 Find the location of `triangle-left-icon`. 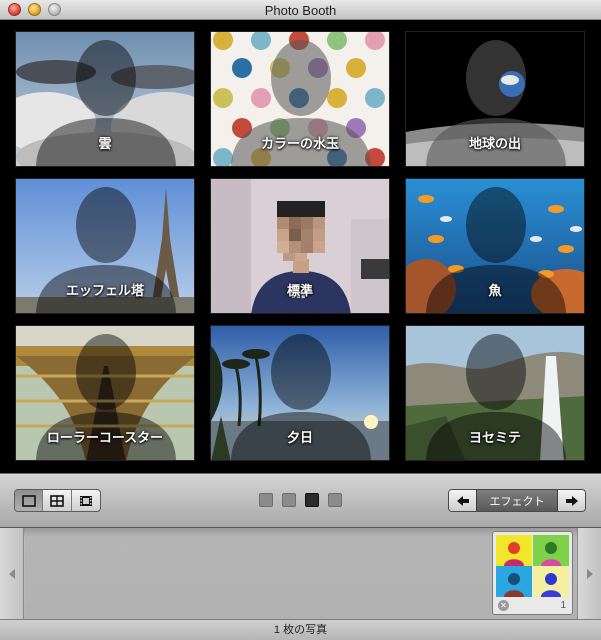

triangle-left-icon is located at coordinates (11, 574).